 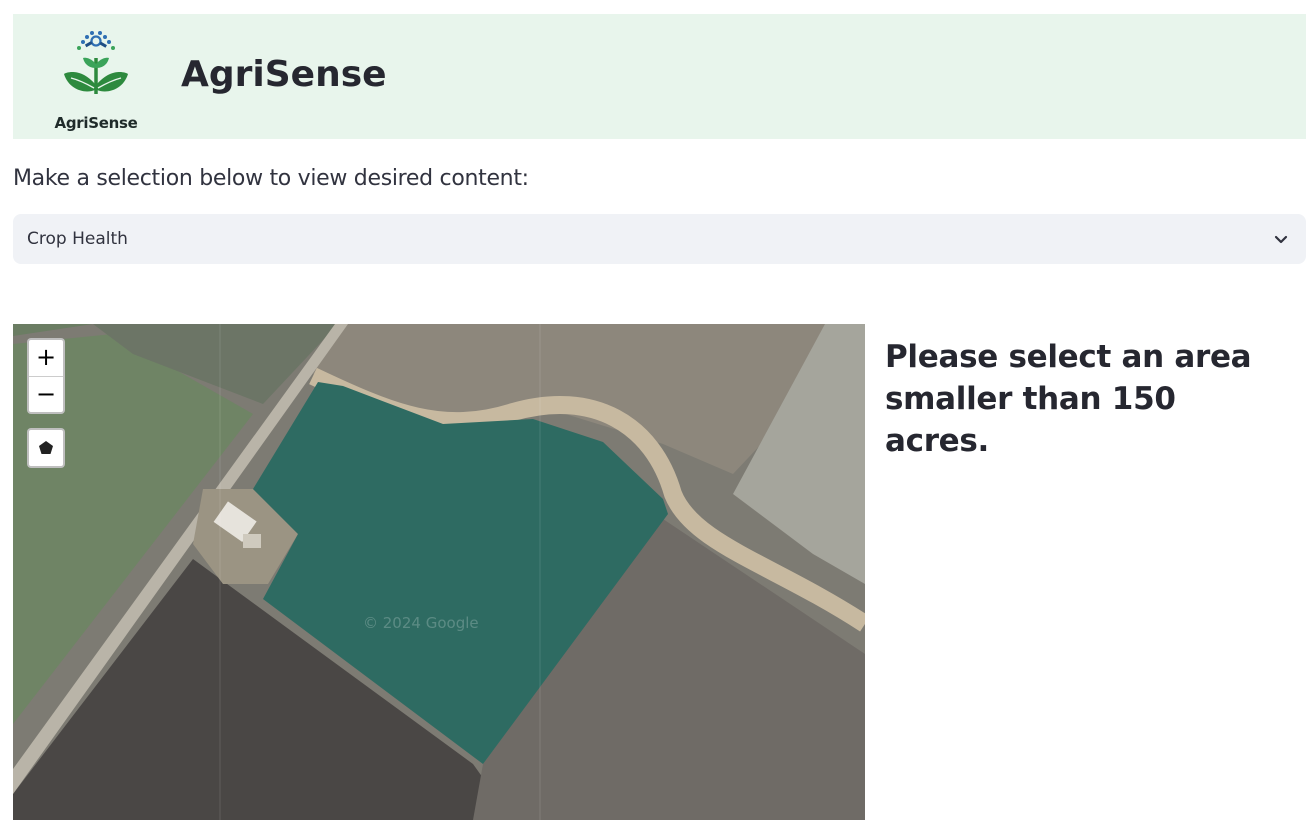 I want to click on content-select-value: Crop Health, so click(x=77, y=239).